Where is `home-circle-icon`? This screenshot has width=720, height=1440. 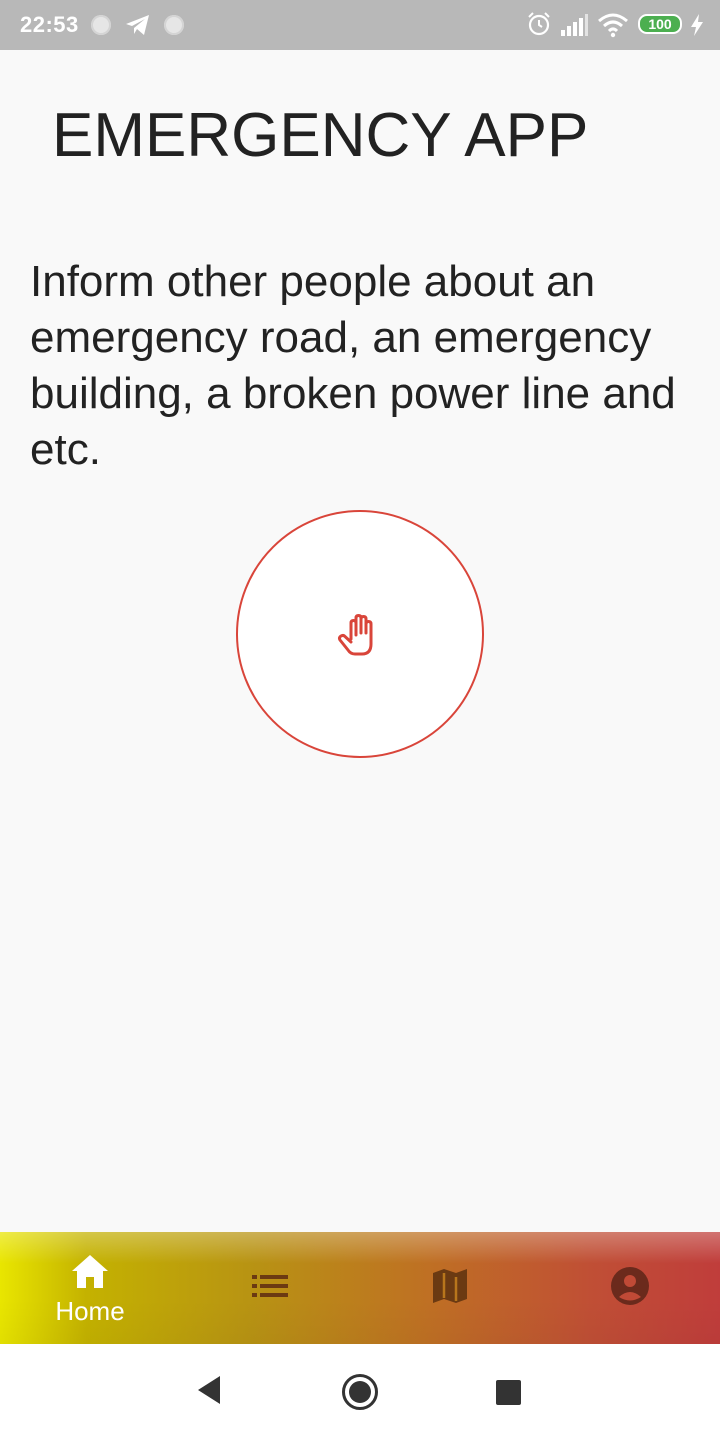
home-circle-icon is located at coordinates (360, 1392).